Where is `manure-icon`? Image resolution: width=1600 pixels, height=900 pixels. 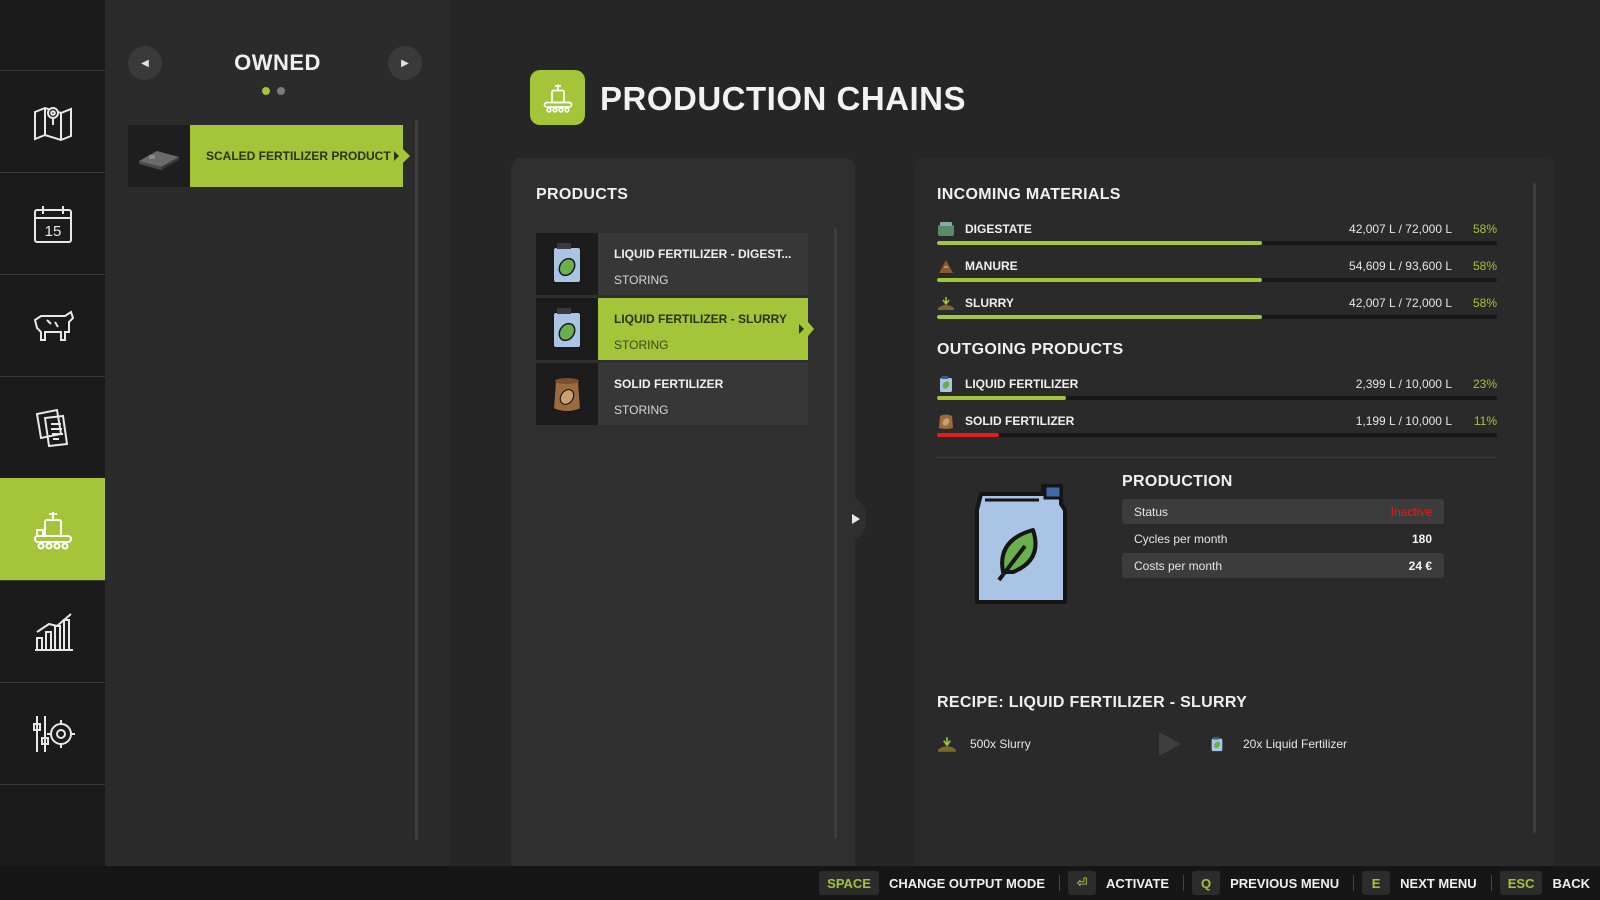 manure-icon is located at coordinates (946, 266).